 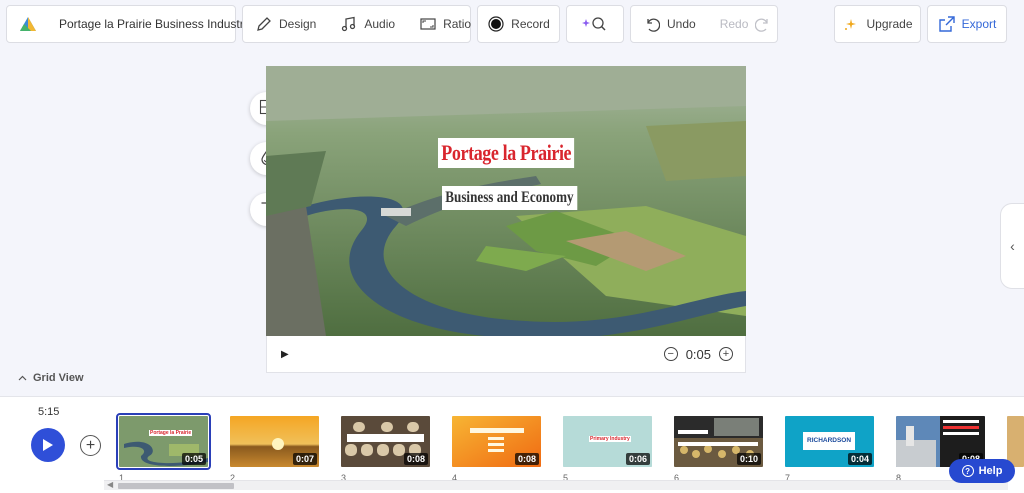 I want to click on sparkle-icon, so click(x=851, y=24).